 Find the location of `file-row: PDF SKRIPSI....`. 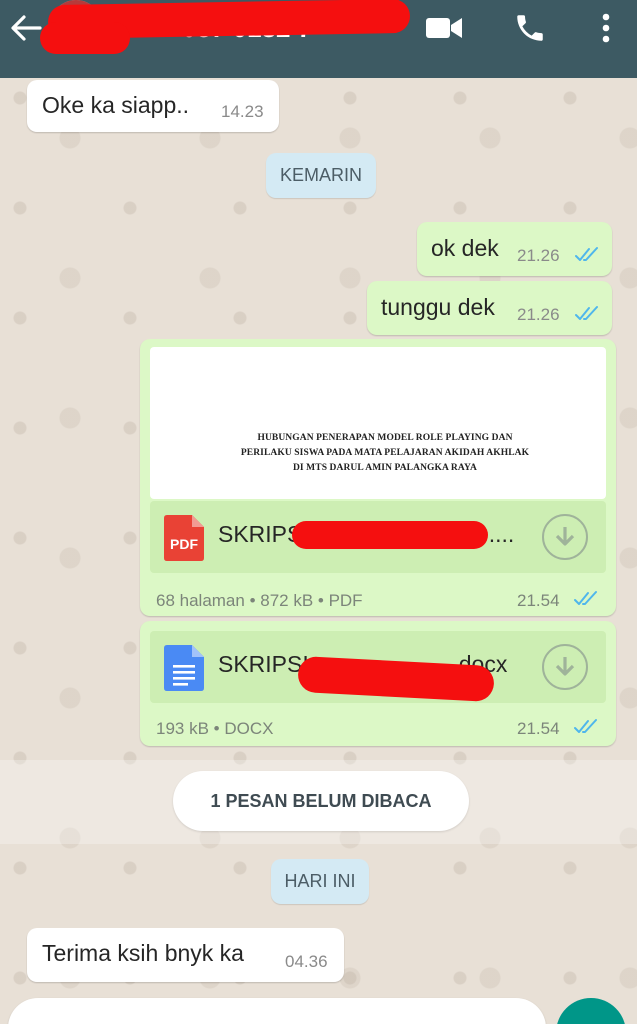

file-row: PDF SKRIPSI.... is located at coordinates (378, 537).